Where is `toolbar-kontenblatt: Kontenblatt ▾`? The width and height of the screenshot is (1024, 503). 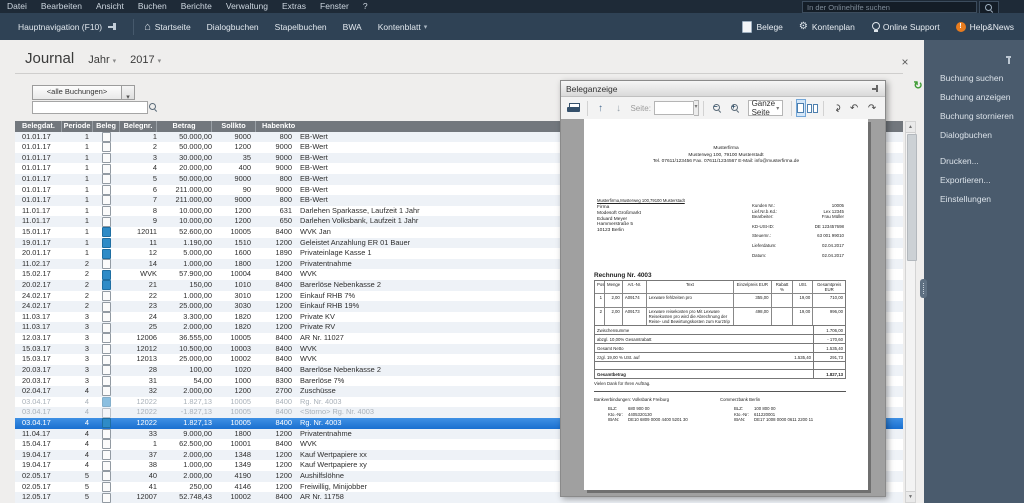
toolbar-kontenblatt: Kontenblatt ▾ is located at coordinates (403, 27).